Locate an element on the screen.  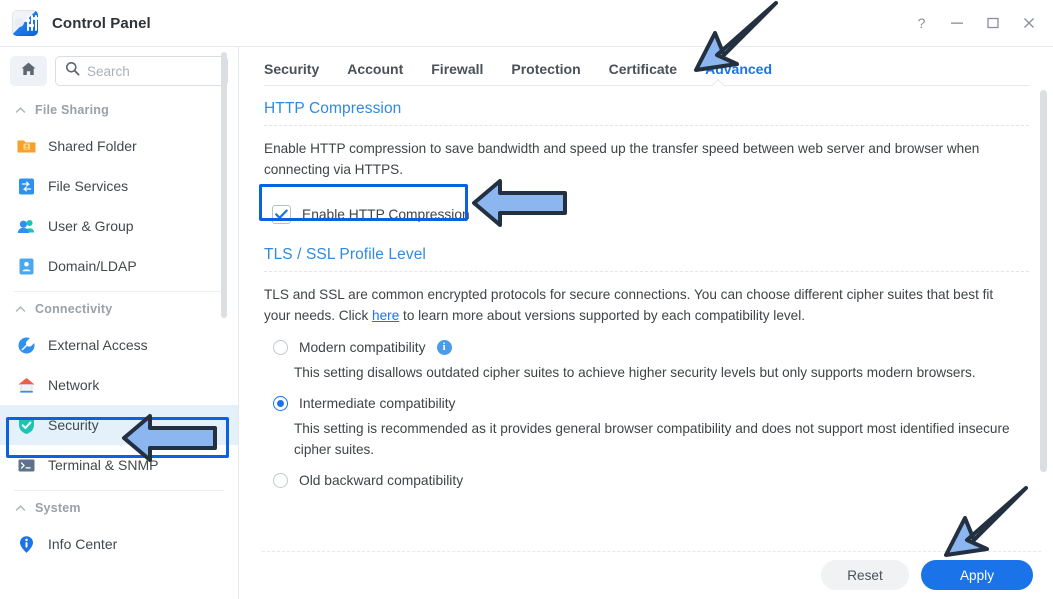
info-icon: i is located at coordinates (444, 347).